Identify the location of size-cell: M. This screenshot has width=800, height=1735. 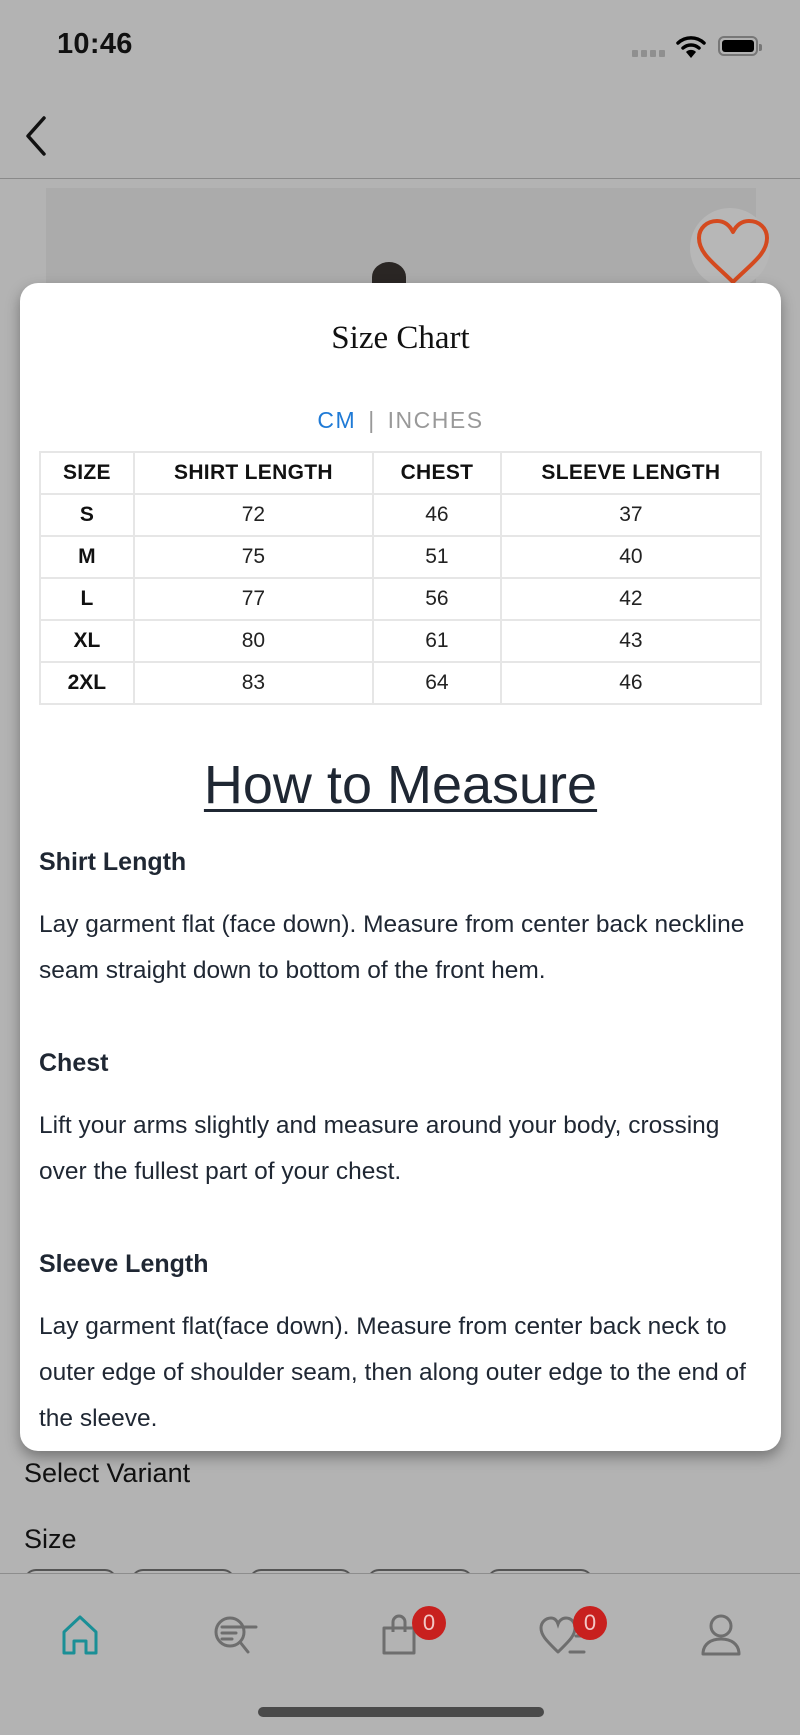
(87, 557).